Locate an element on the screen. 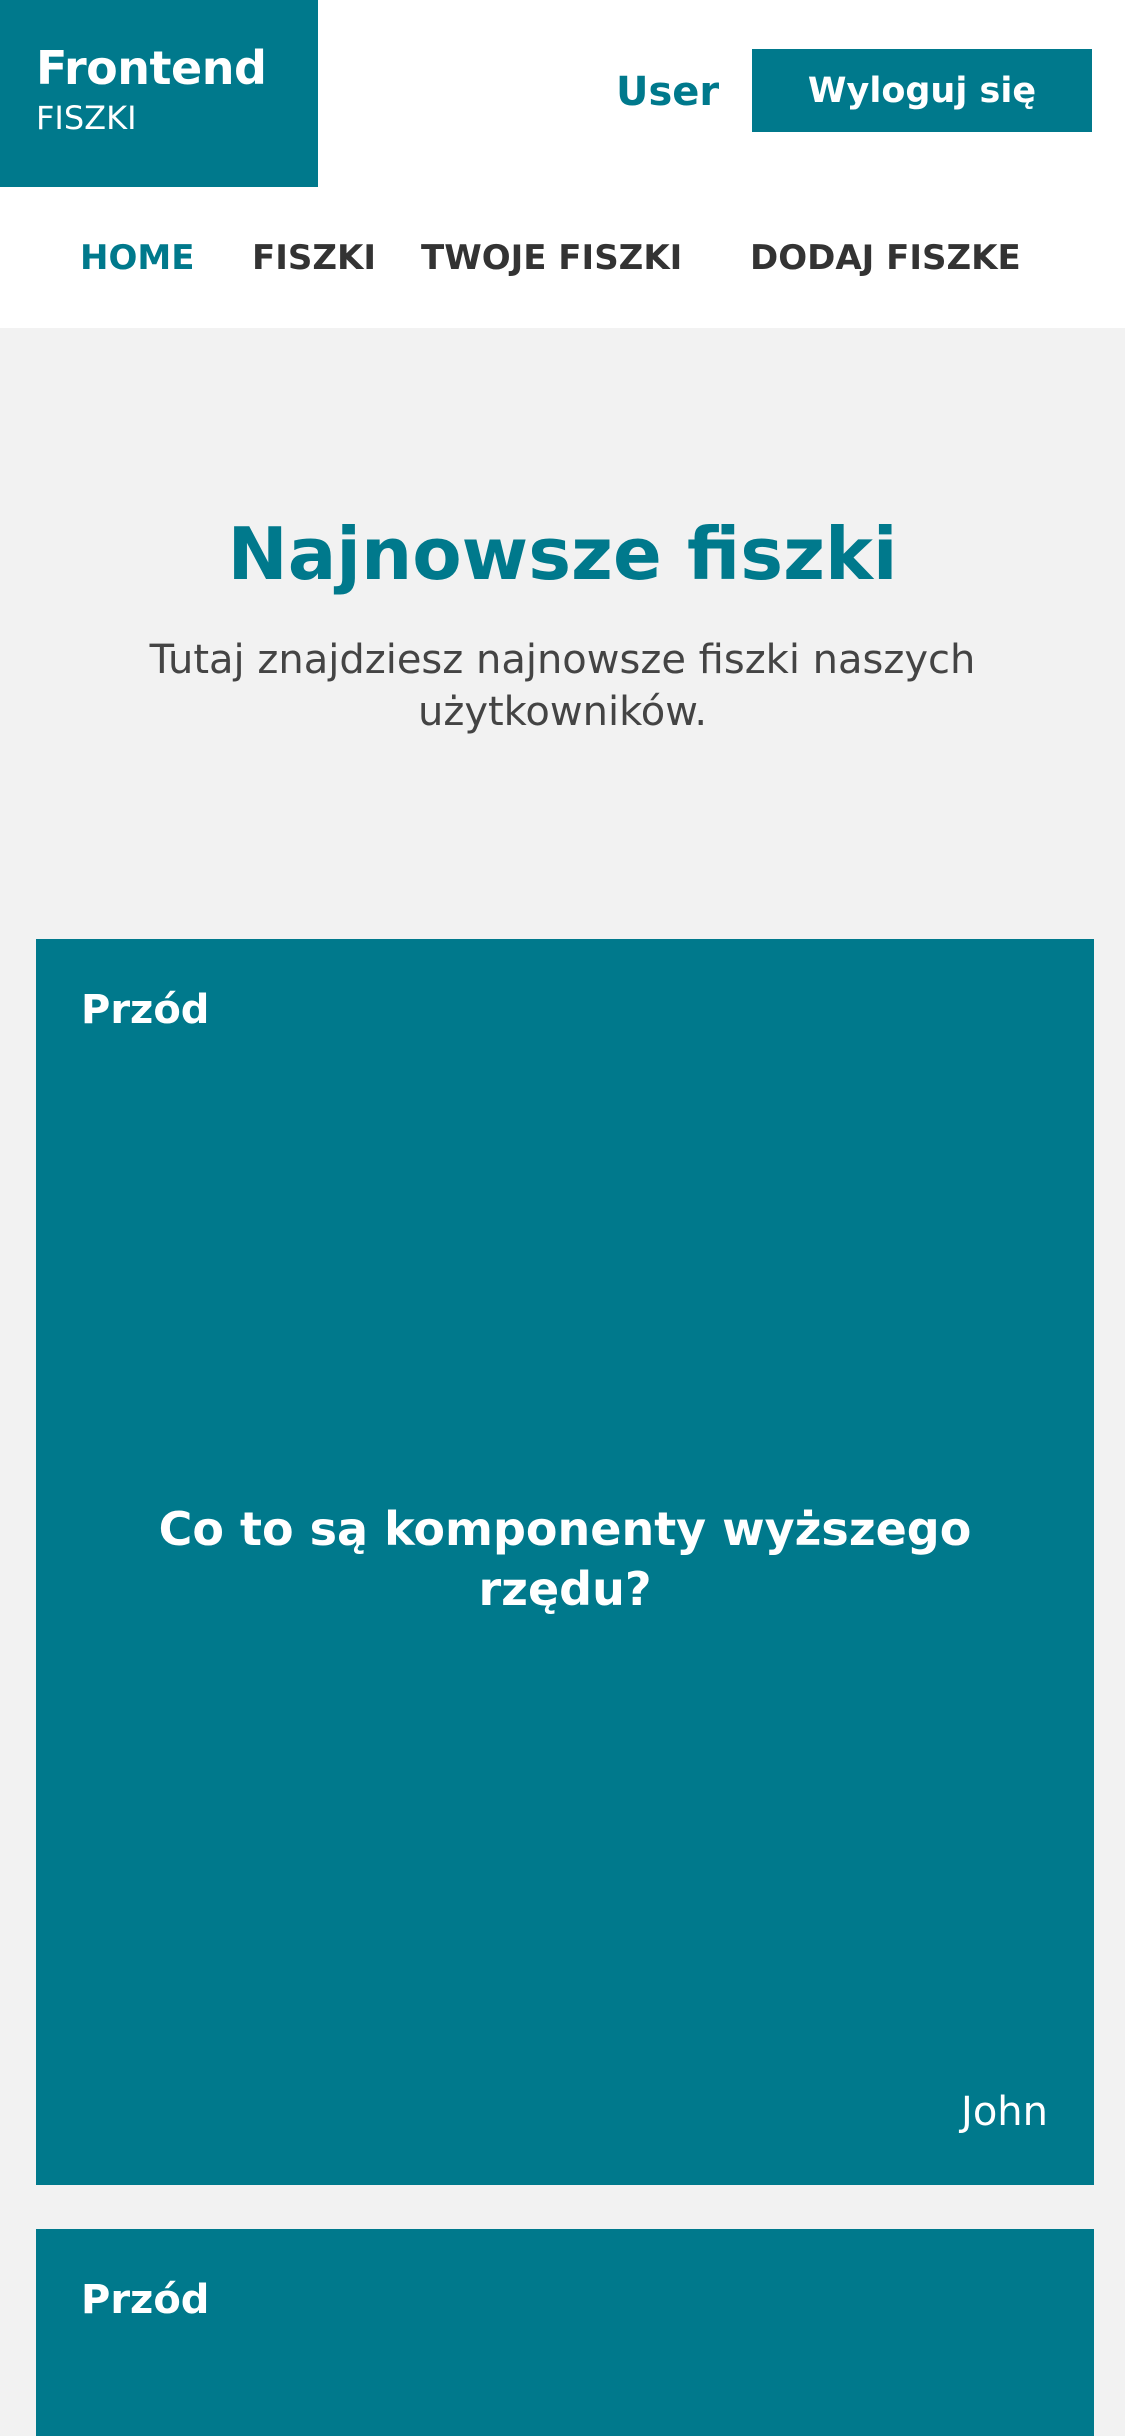 The image size is (1125, 2436). nav-item-fiszki: FISZKI is located at coordinates (314, 258).